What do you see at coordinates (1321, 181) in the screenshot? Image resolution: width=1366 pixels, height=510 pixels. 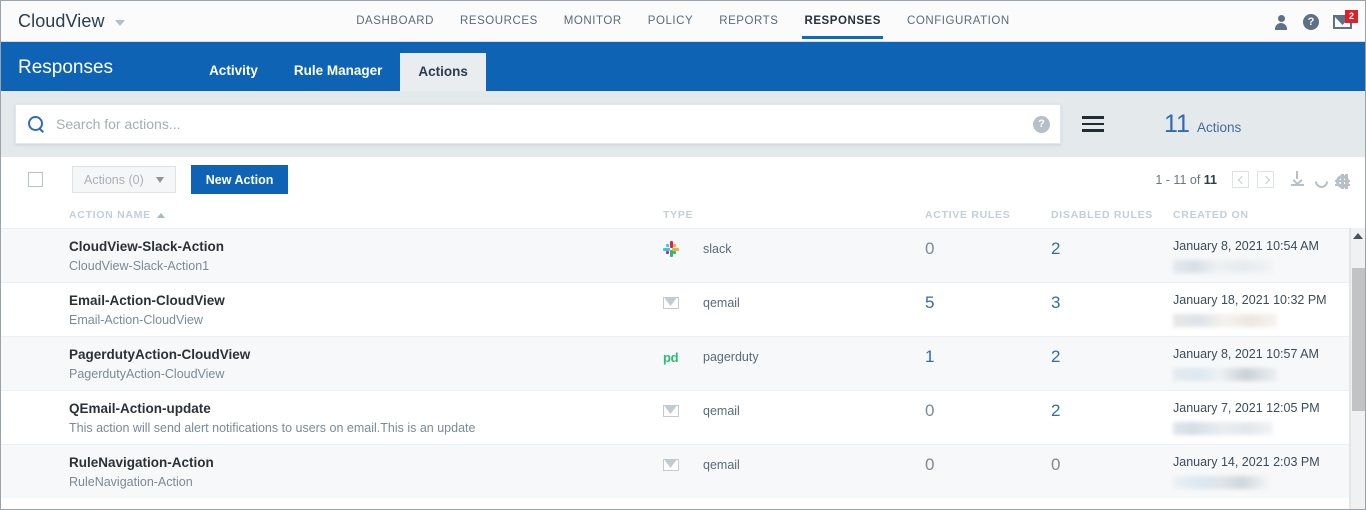 I see `refresh-icon` at bounding box center [1321, 181].